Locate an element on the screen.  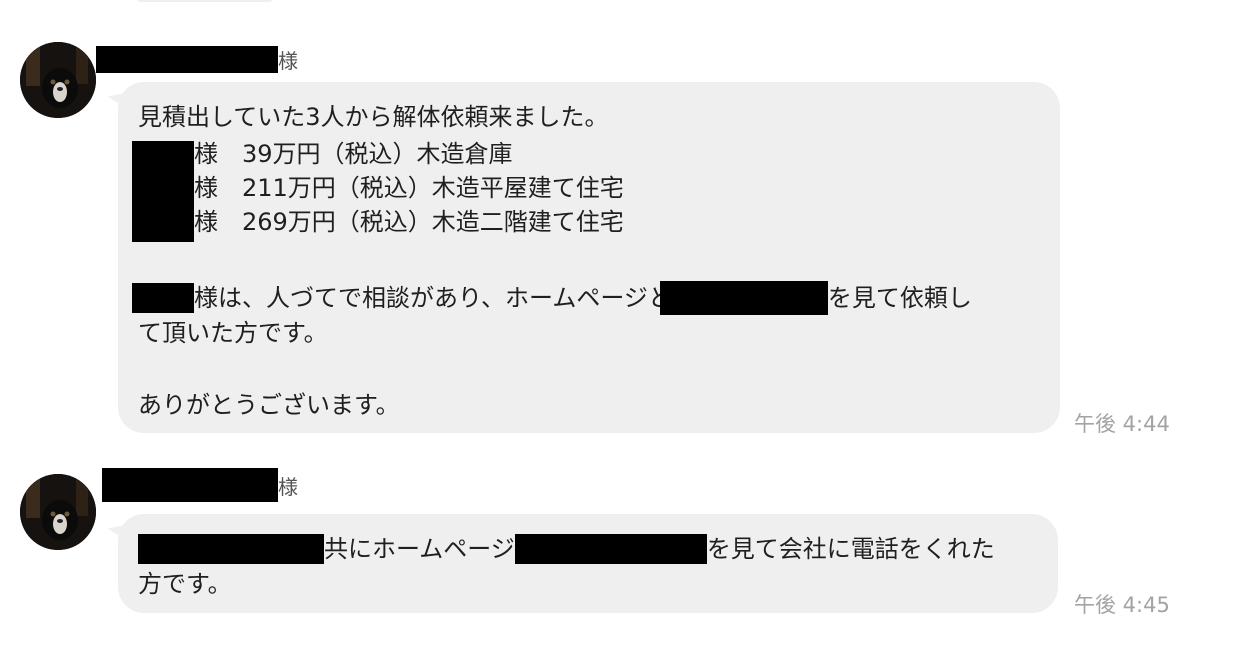
message-text: 様 39万円（税込）木造倉庫 is located at coordinates (353, 154).